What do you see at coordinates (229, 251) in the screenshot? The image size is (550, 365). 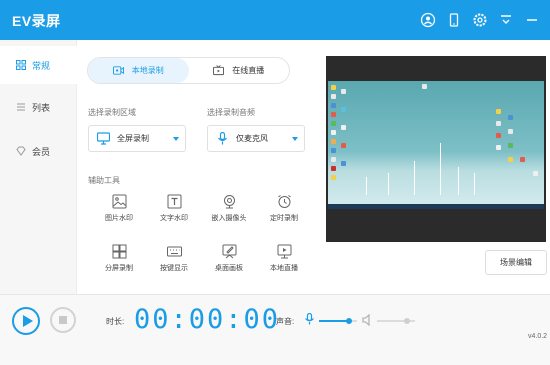 I see `pen-icon` at bounding box center [229, 251].